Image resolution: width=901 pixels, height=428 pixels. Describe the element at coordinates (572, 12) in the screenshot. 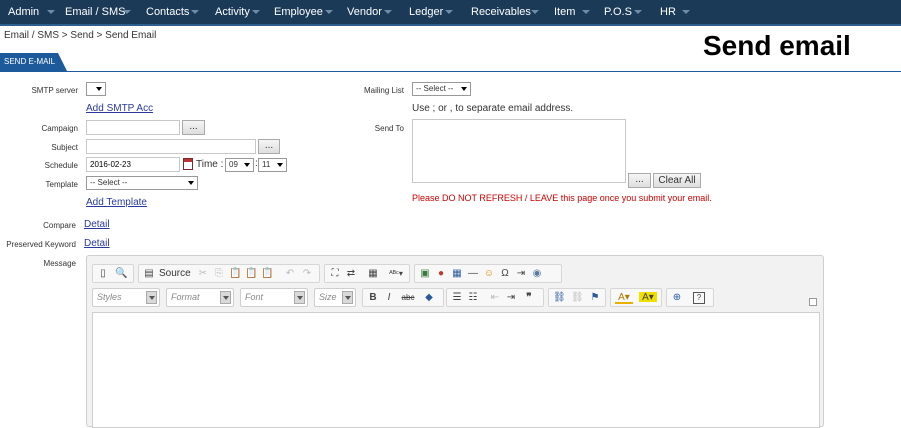

I see `nav-item: Item` at that location.